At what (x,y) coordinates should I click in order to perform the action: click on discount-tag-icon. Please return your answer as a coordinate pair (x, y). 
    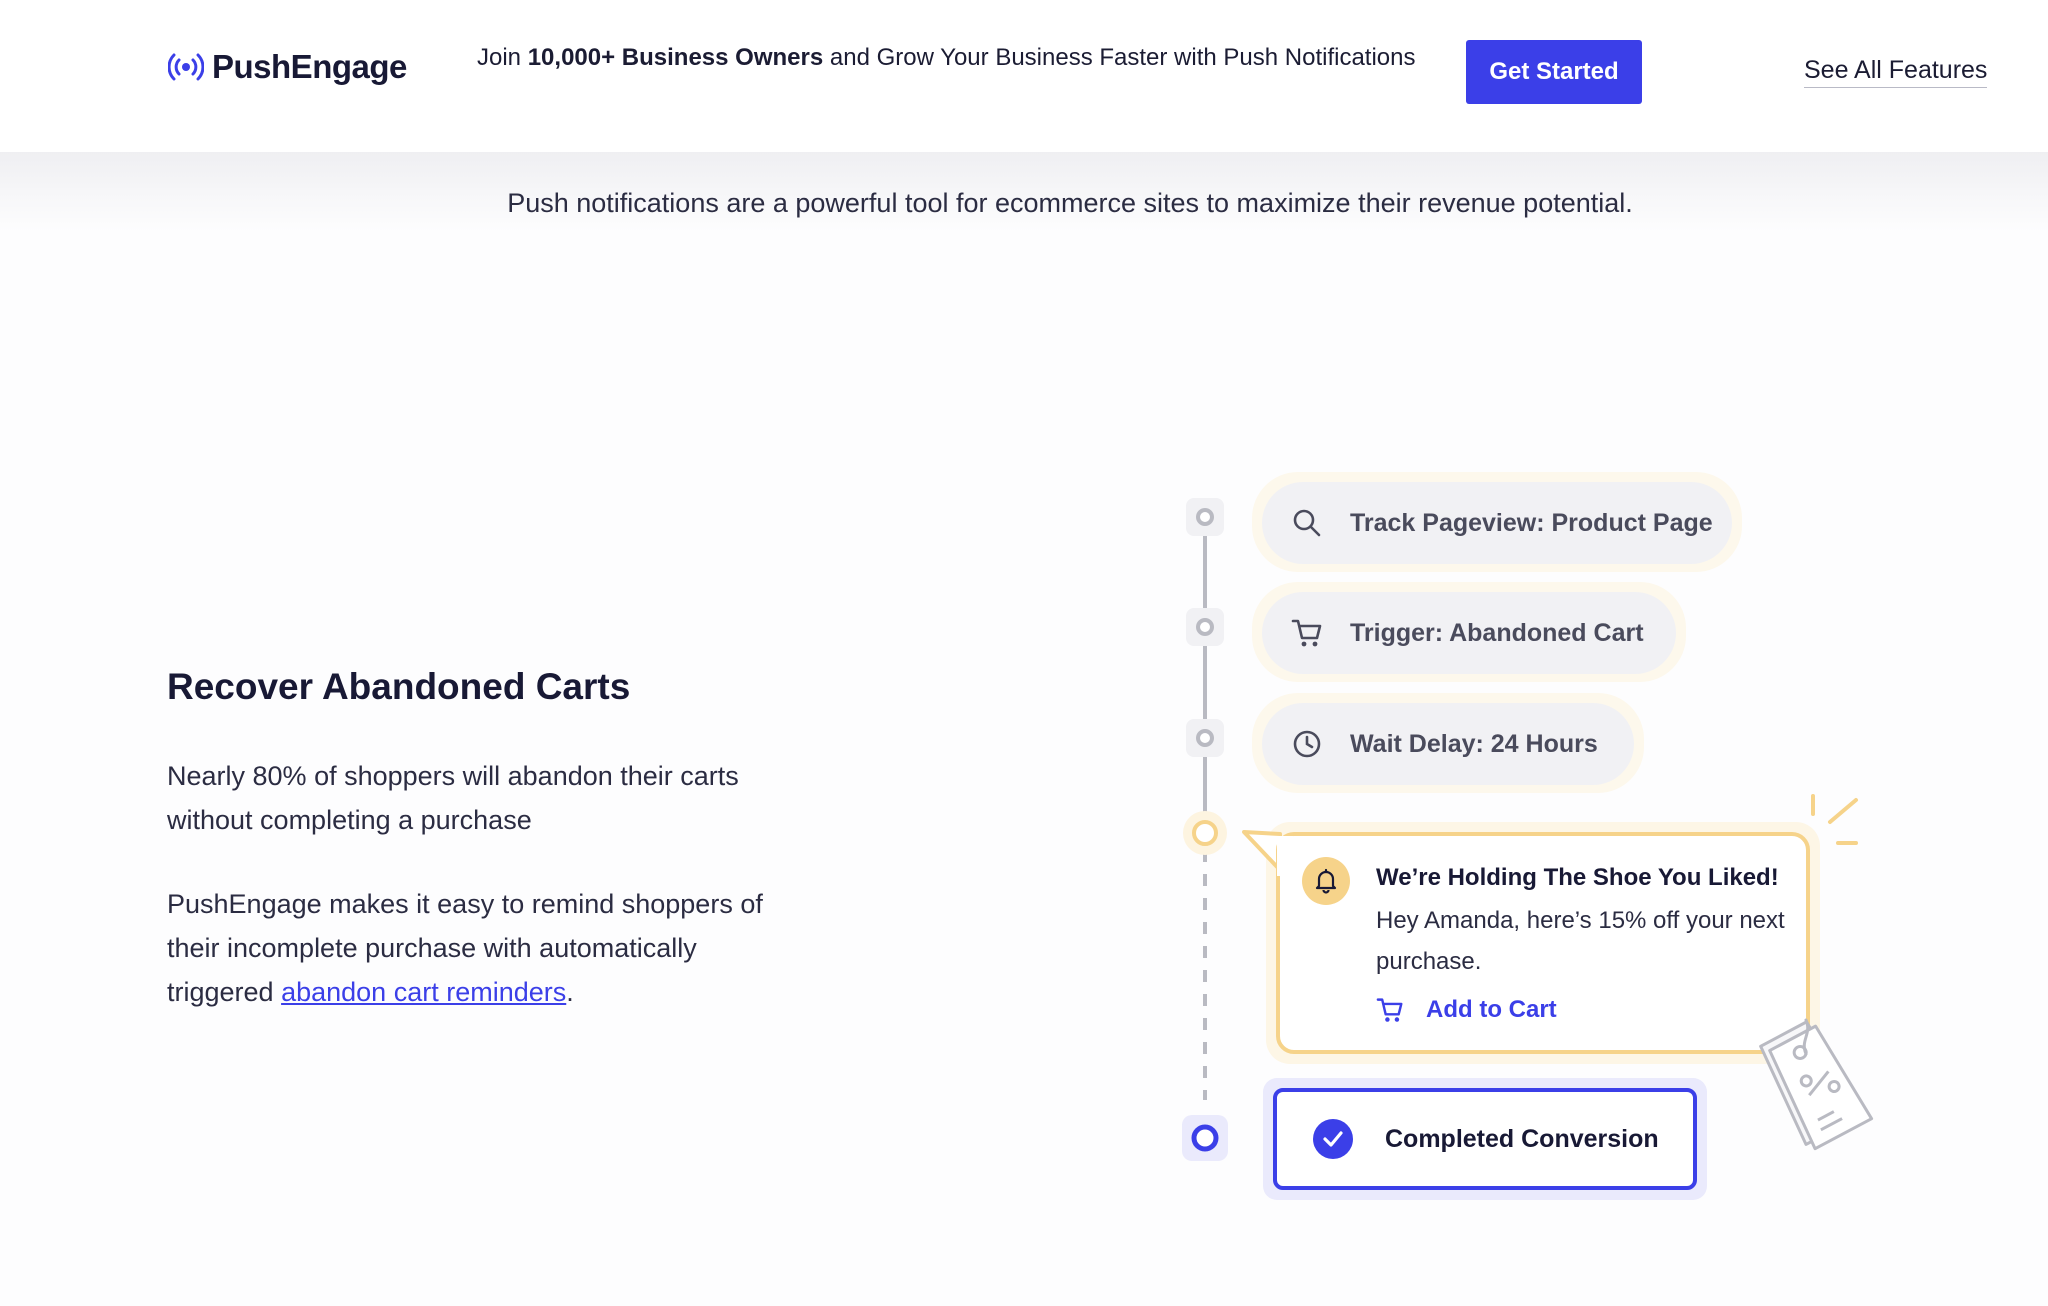
    Looking at the image, I should click on (1816, 1084).